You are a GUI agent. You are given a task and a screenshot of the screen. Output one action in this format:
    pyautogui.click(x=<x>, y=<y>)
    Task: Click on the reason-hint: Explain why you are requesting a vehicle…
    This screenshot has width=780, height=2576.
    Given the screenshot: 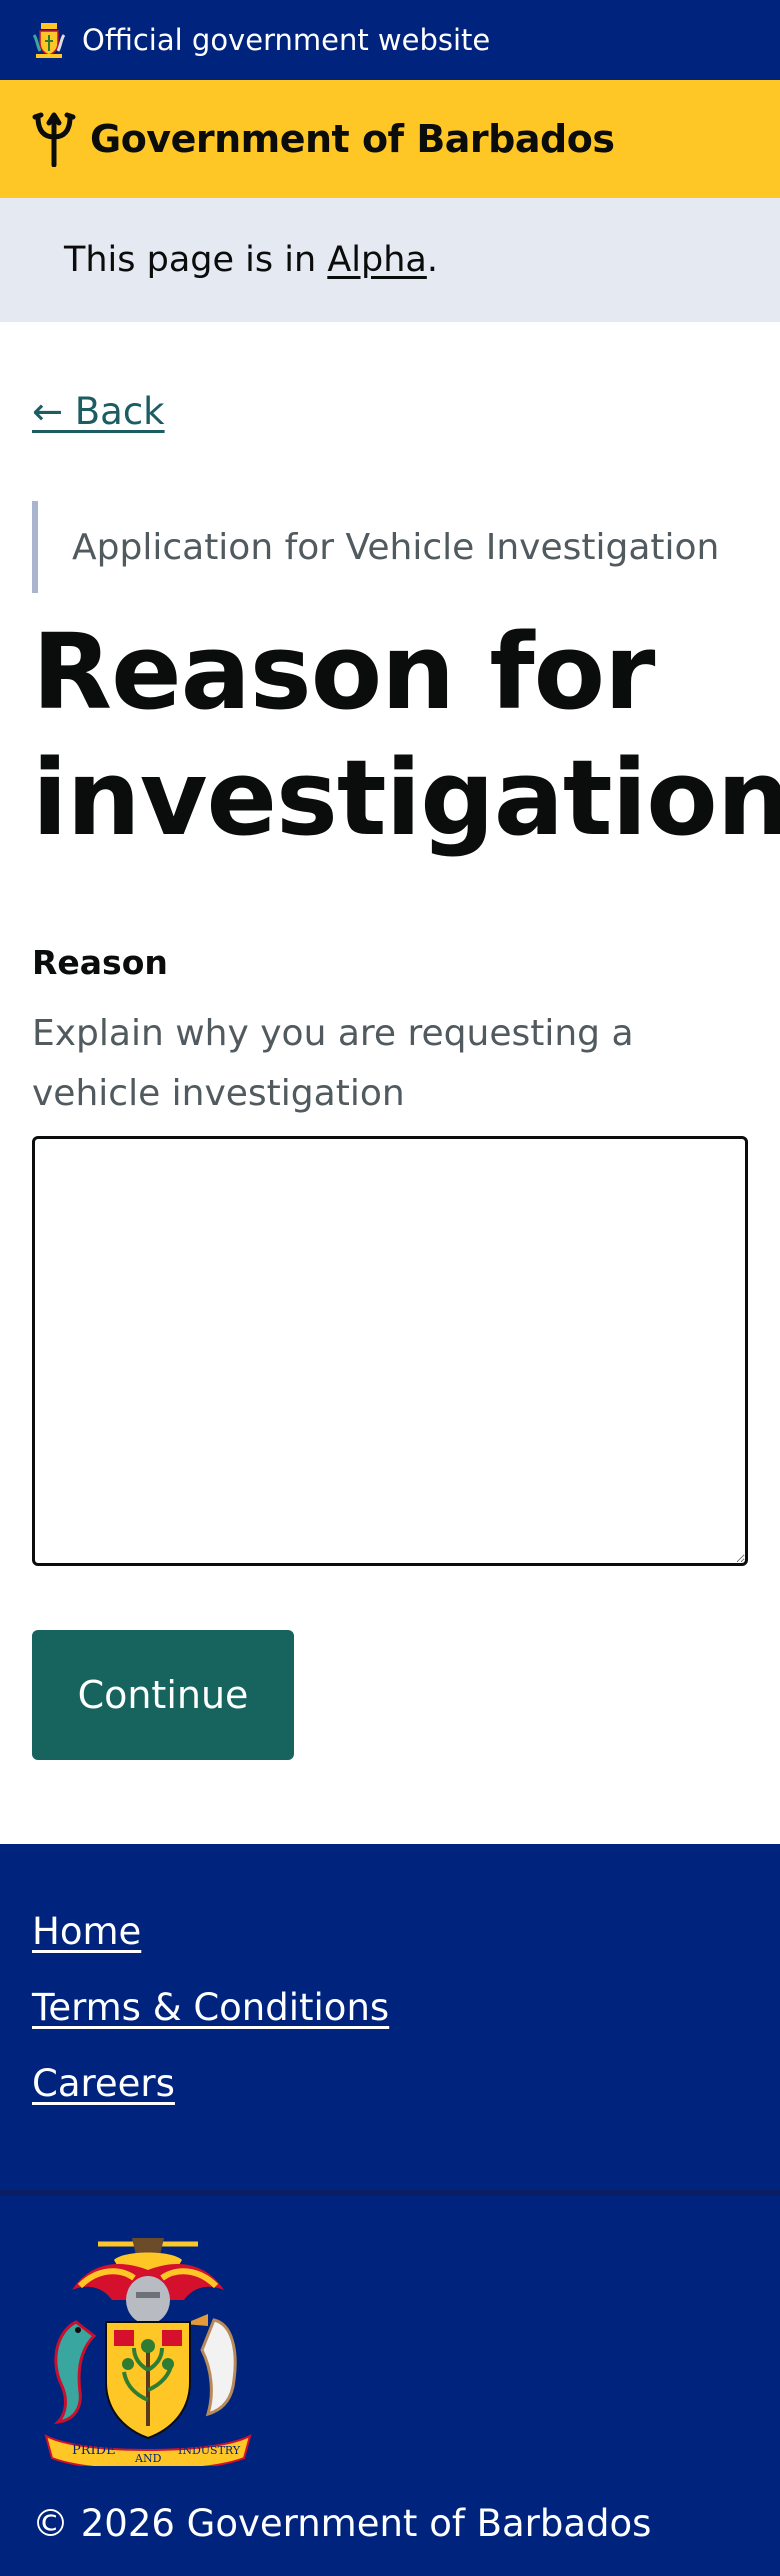 What is the action you would take?
    pyautogui.click(x=333, y=1063)
    